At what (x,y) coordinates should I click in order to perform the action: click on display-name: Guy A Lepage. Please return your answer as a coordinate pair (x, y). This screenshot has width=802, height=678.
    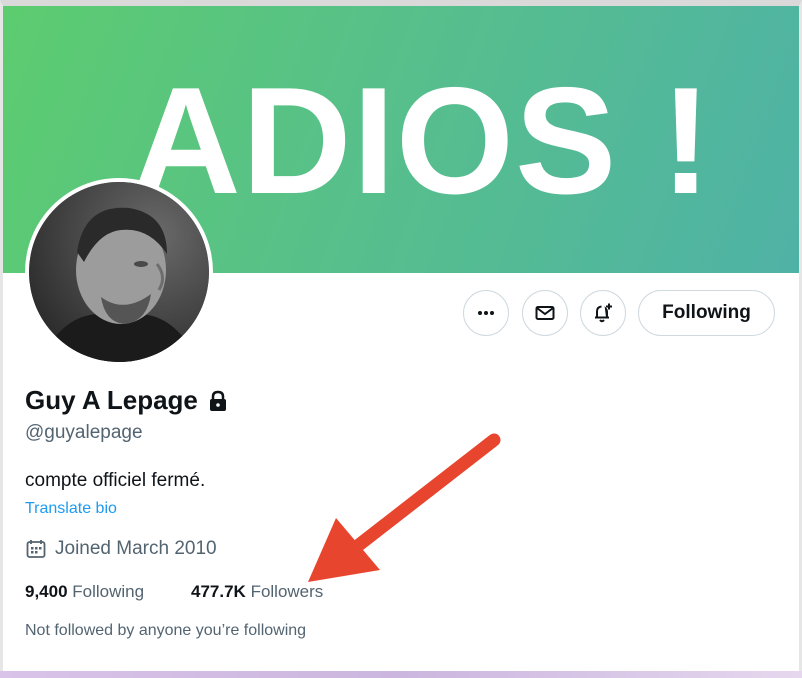
    Looking at the image, I should click on (111, 400).